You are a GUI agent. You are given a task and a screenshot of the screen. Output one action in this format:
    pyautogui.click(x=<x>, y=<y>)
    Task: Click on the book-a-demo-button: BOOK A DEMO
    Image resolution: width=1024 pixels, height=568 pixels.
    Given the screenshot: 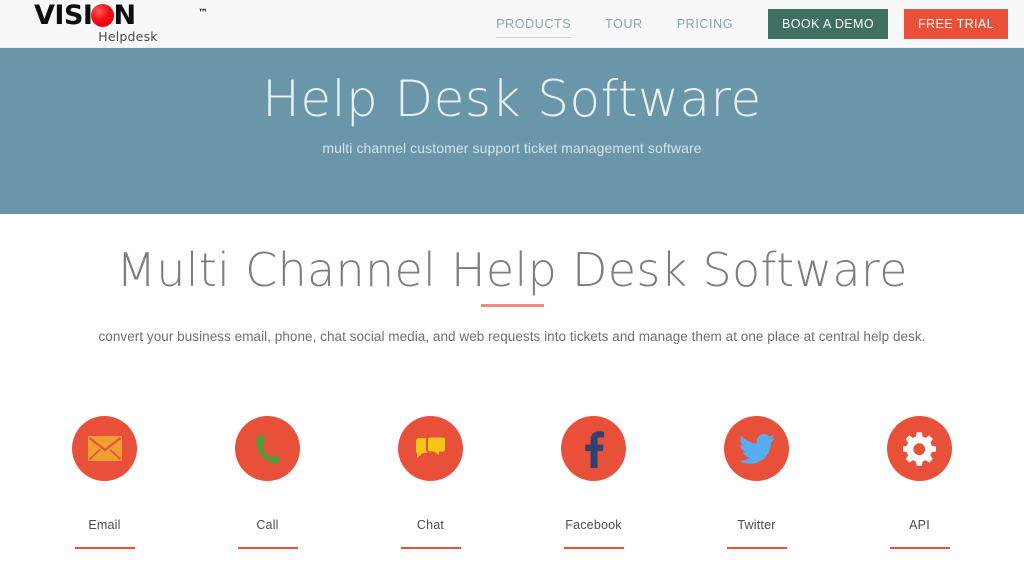 What is the action you would take?
    pyautogui.click(x=828, y=24)
    